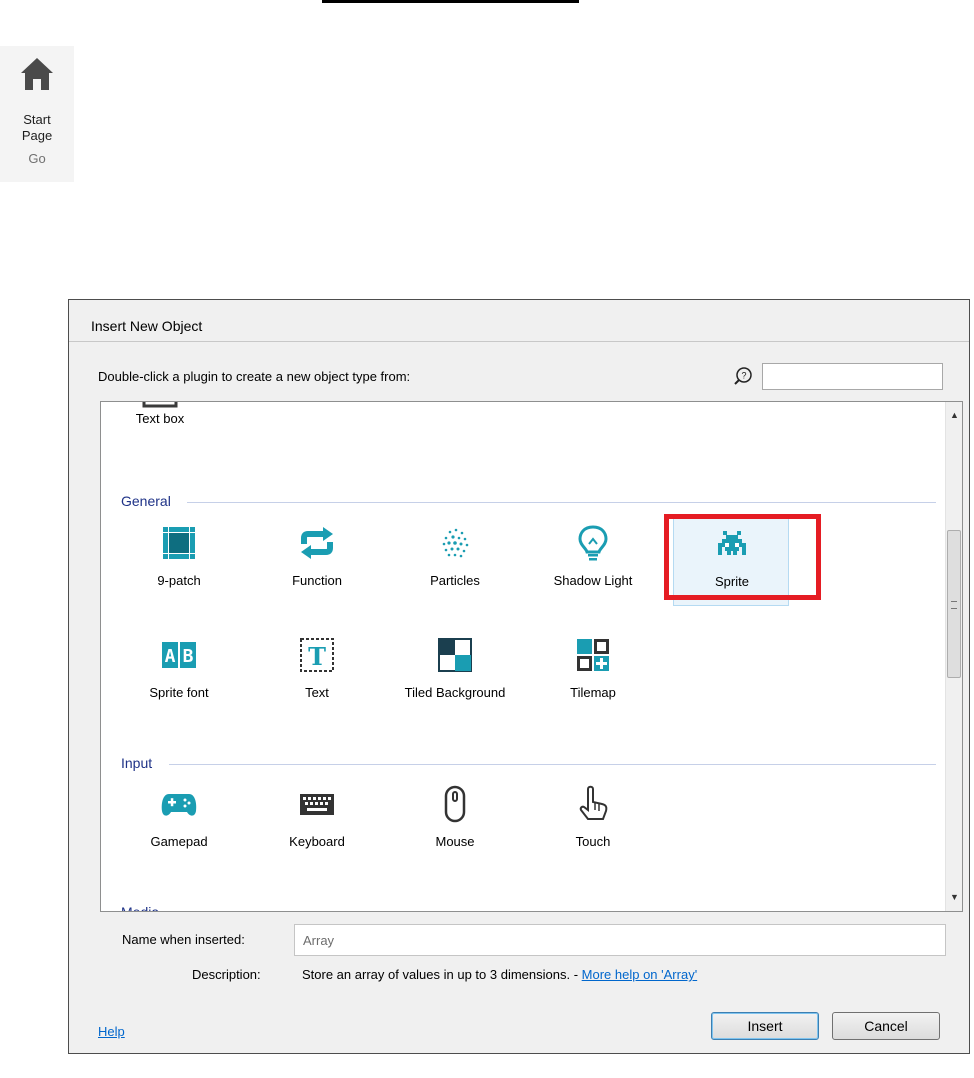 The height and width of the screenshot is (1078, 974). Describe the element at coordinates (640, 974) in the screenshot. I see `more-help-link: More help on 'Array'` at that location.